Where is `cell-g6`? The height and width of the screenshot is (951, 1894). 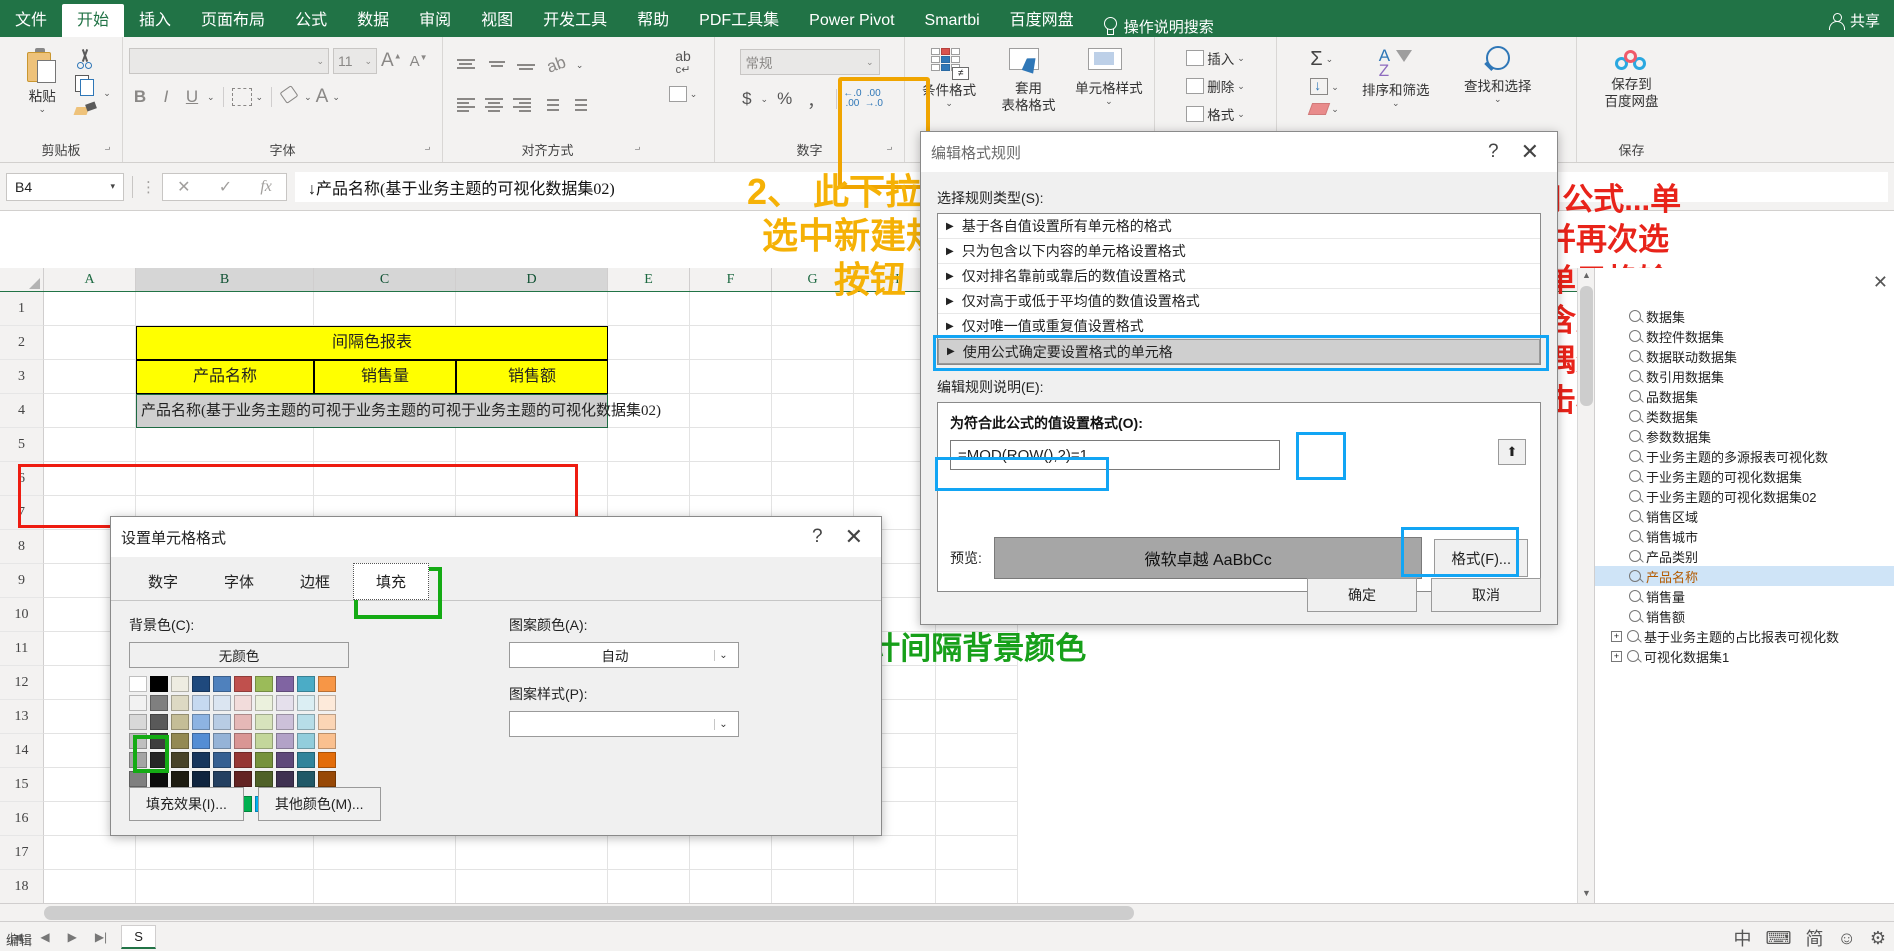 cell-g6 is located at coordinates (813, 479).